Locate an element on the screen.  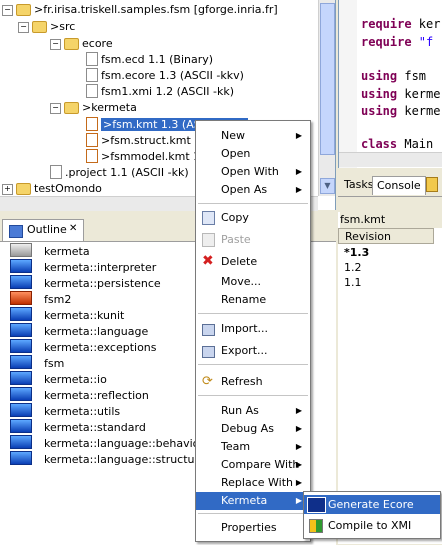
menu-label: Rename is located at coordinates (244, 299).